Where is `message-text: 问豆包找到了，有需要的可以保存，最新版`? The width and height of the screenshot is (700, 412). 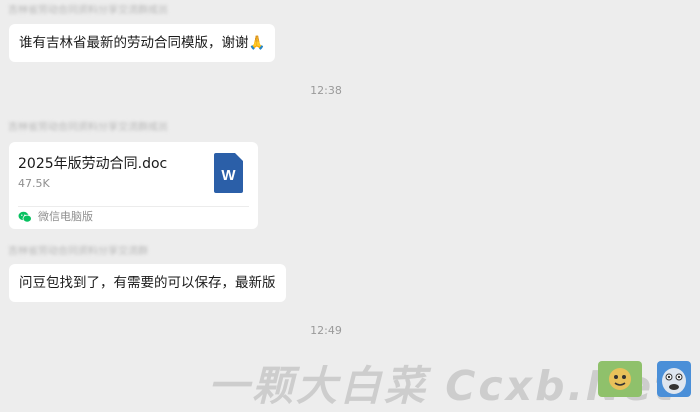
message-text: 问豆包找到了，有需要的可以保存，最新版 is located at coordinates (147, 283).